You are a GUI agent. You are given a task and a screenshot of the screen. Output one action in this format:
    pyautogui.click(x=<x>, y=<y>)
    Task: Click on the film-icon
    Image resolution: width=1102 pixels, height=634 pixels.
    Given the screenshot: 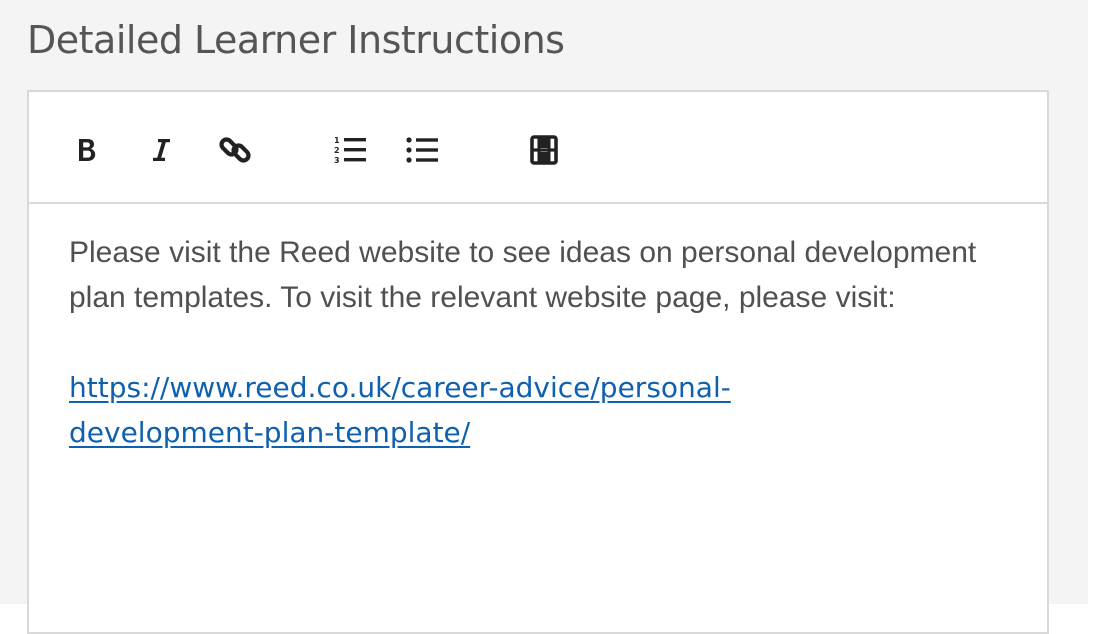 What is the action you would take?
    pyautogui.click(x=544, y=150)
    